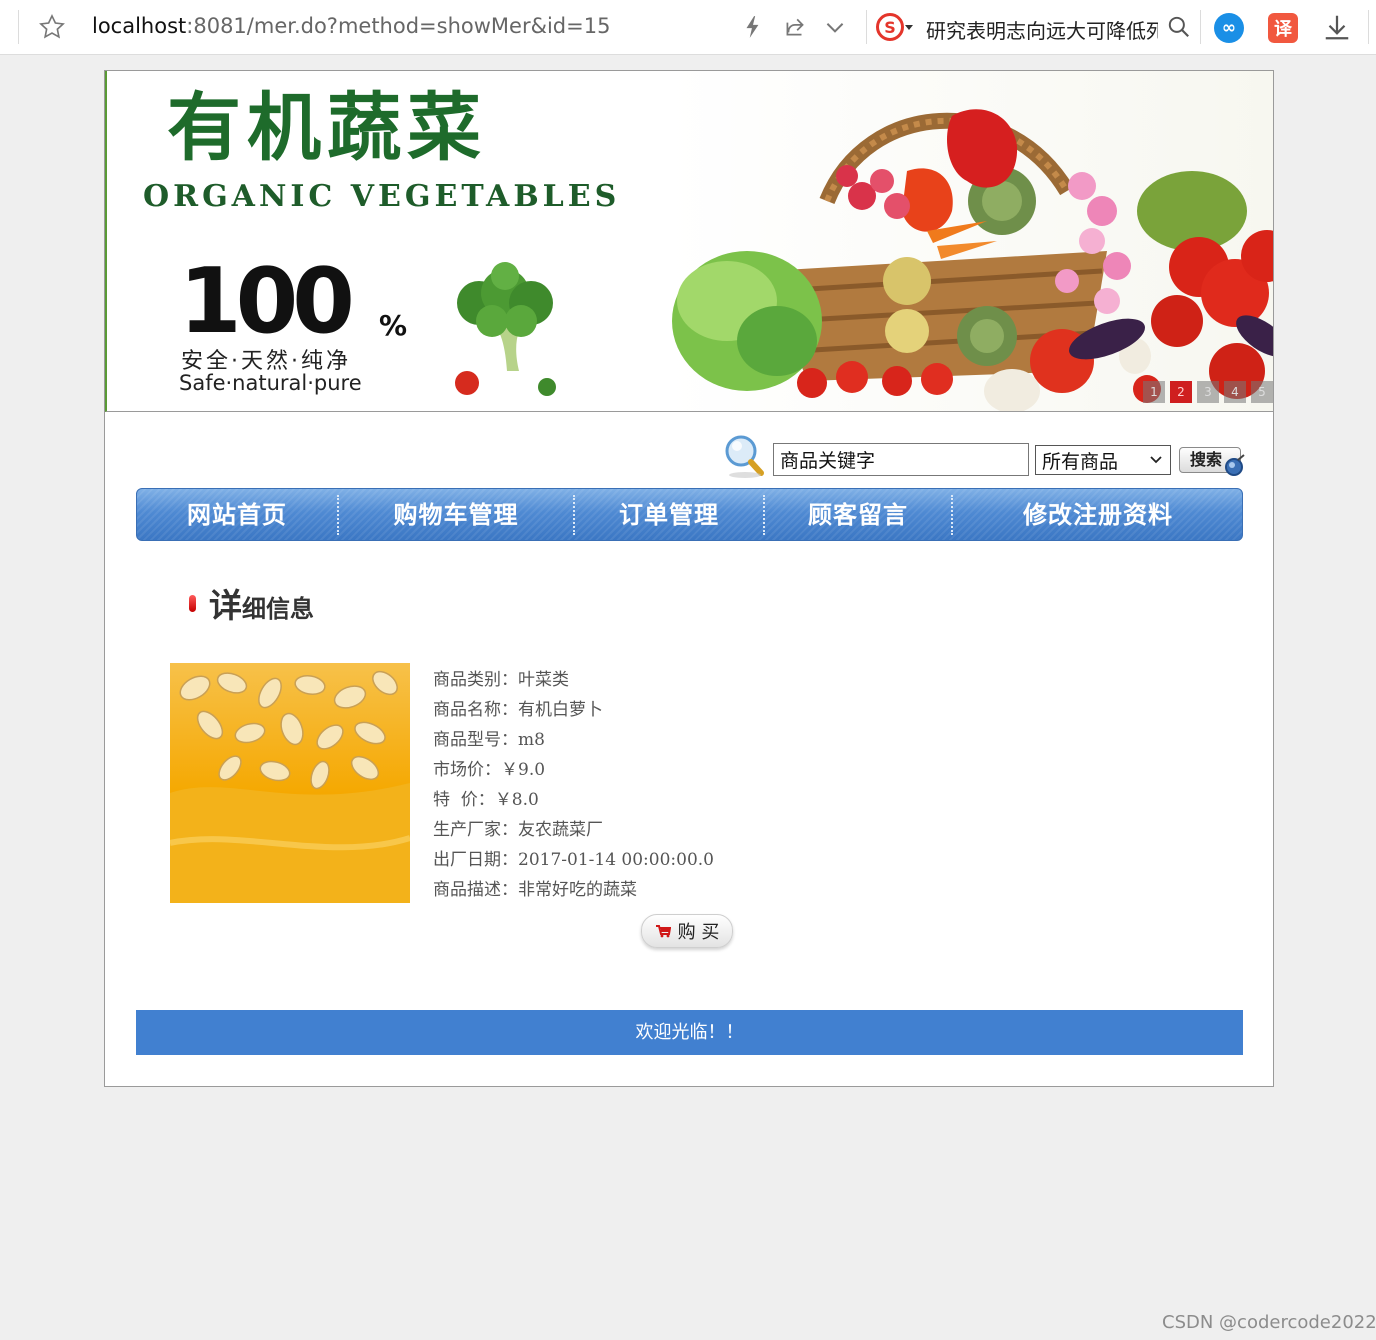 The width and height of the screenshot is (1376, 1340). What do you see at coordinates (456, 514) in the screenshot?
I see `nav-item-cart: 购物车管理` at bounding box center [456, 514].